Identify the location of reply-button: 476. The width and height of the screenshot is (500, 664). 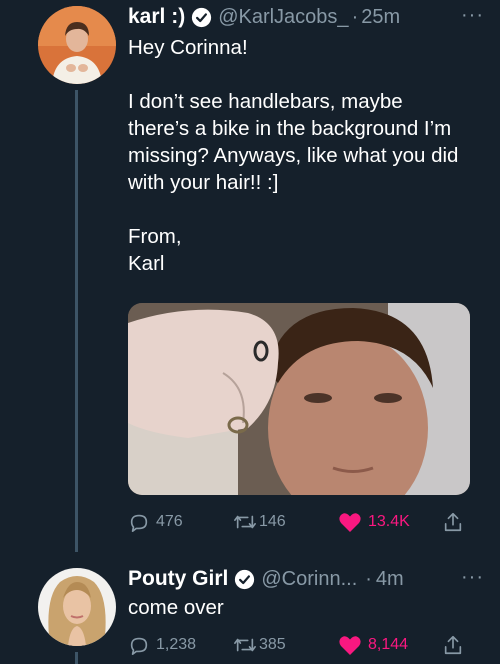
(155, 522).